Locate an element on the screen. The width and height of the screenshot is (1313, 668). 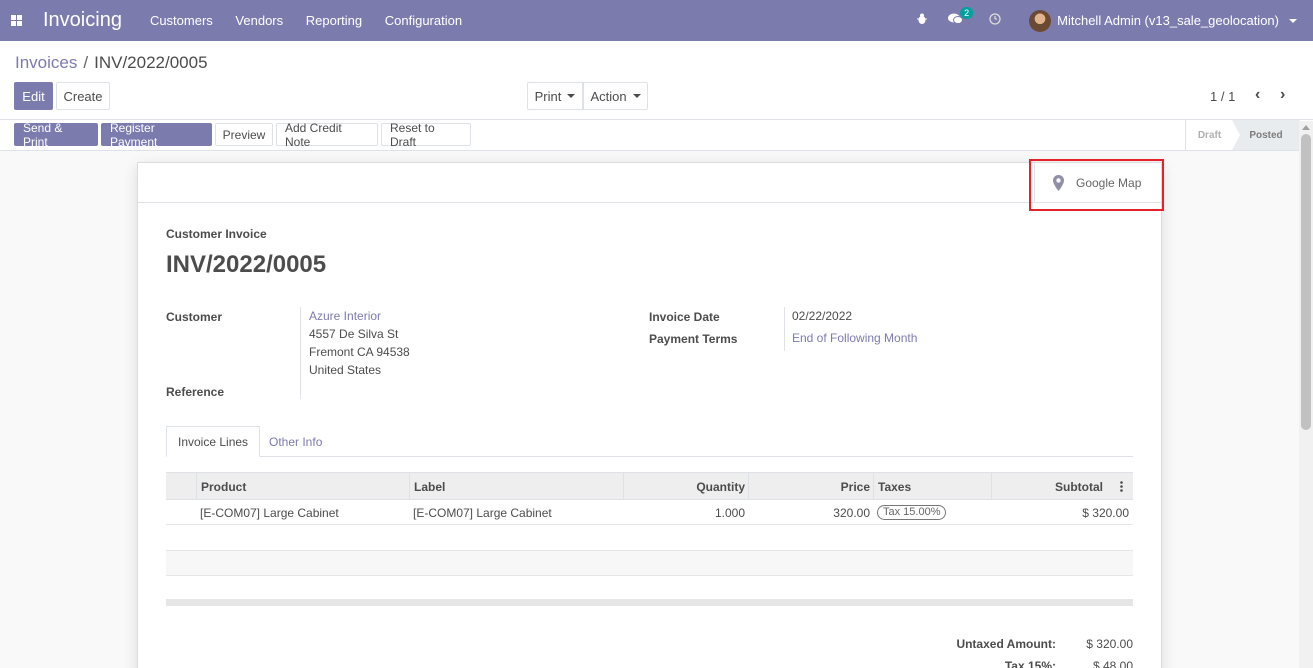
chevron-left-icon: ‹ is located at coordinates (1257, 95).